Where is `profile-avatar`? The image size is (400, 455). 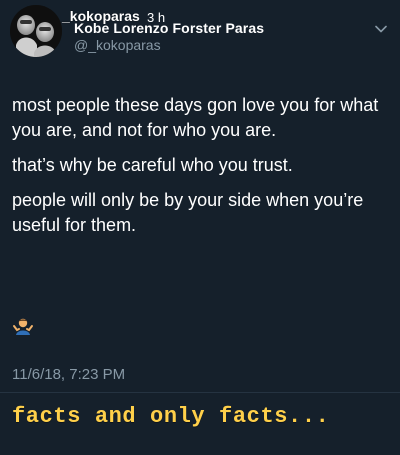
profile-avatar is located at coordinates (36, 31).